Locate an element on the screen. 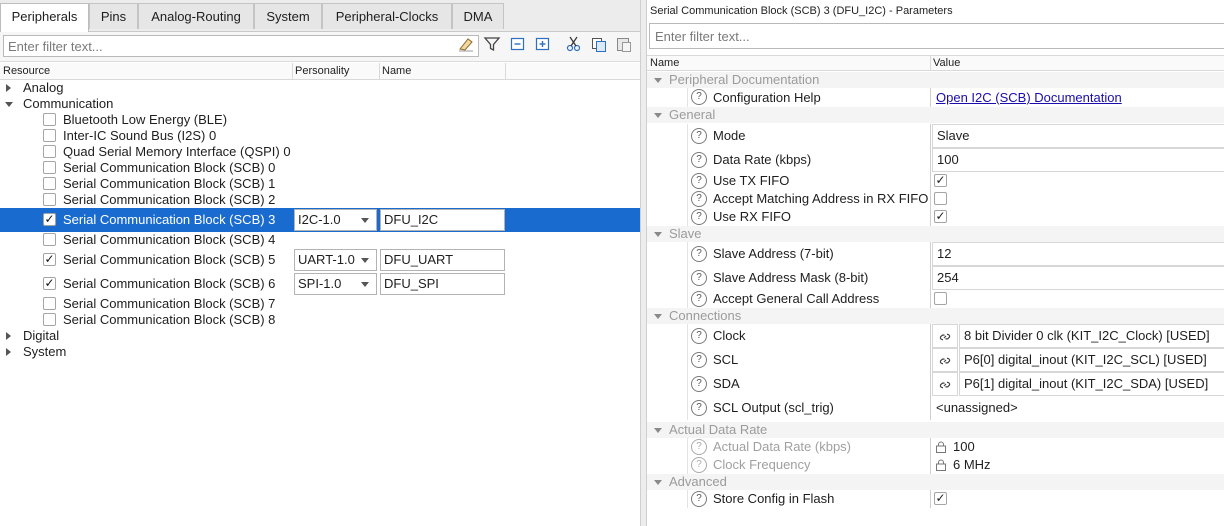 The image size is (1224, 526). store-config-checkbox: ✓ is located at coordinates (940, 498).